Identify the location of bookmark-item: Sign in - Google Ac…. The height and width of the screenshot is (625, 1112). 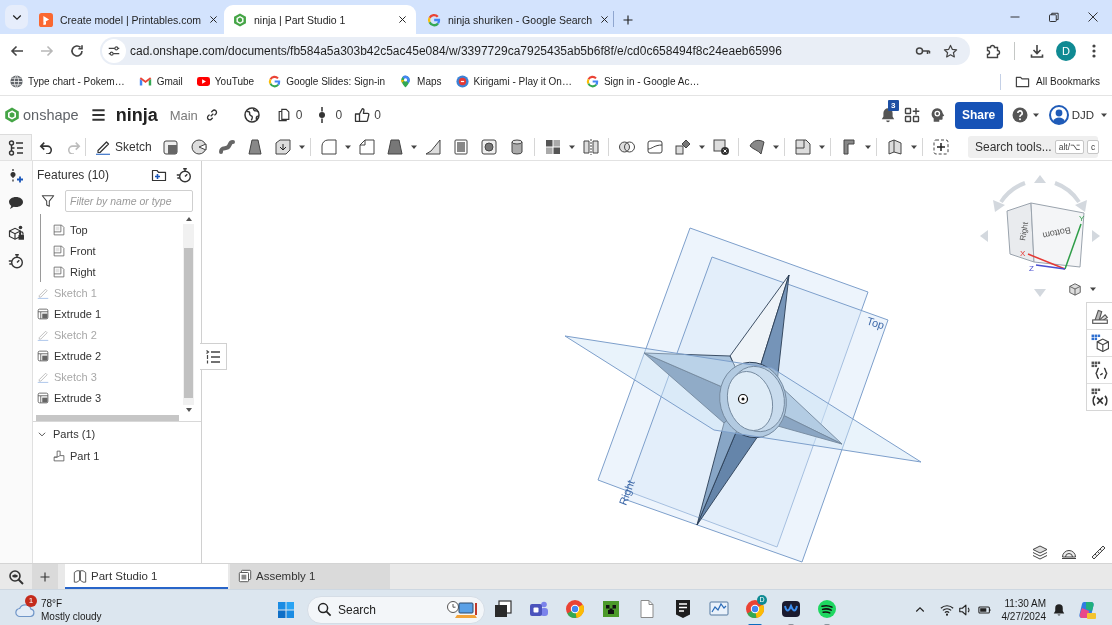
(642, 81).